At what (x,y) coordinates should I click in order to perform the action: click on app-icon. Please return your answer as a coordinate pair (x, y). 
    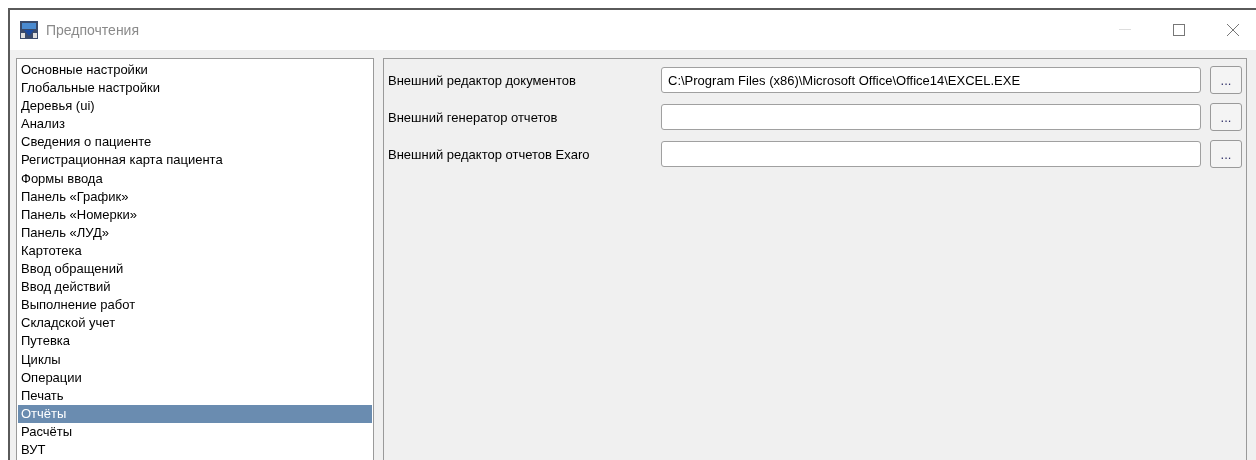
    Looking at the image, I should click on (29, 30).